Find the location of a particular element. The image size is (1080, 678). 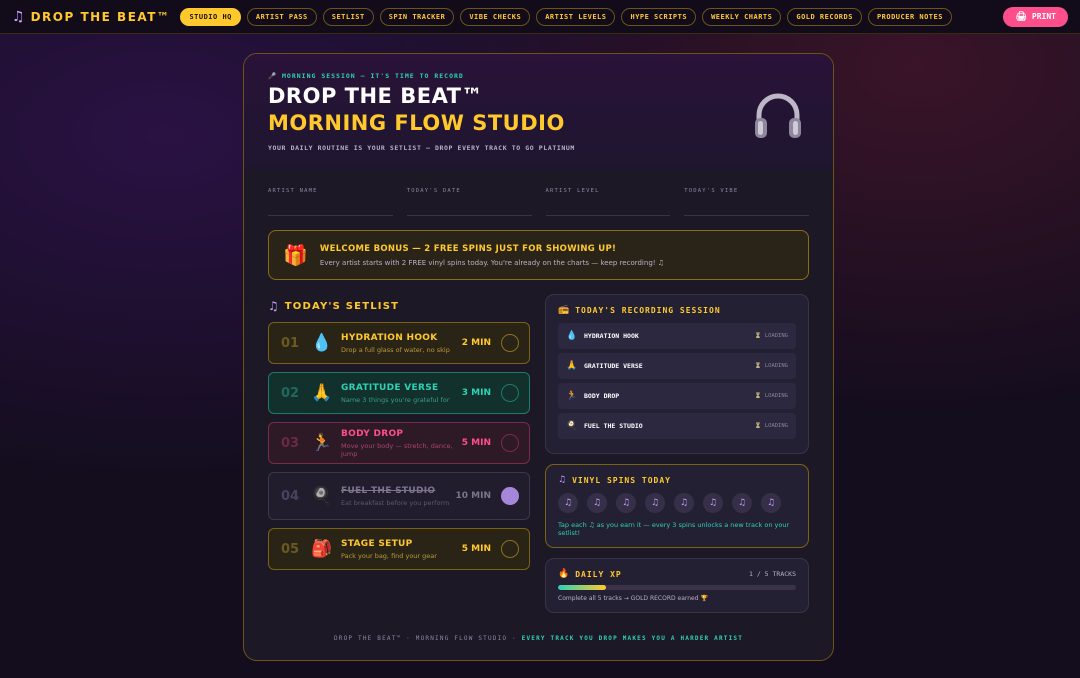

tab-vibe-checks: VIBE CHECKS is located at coordinates (495, 16).